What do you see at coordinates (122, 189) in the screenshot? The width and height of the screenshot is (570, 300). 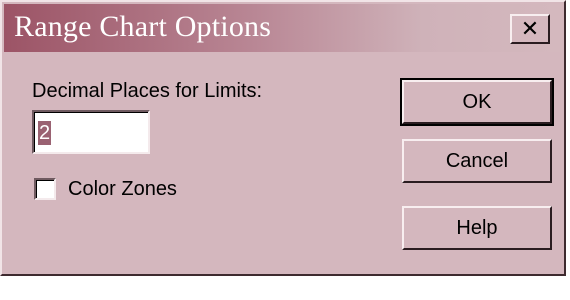 I see `color-zones-label: Color Zones` at bounding box center [122, 189].